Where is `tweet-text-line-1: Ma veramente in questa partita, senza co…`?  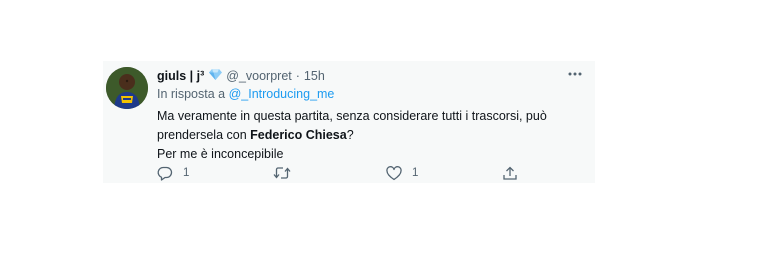 tweet-text-line-1: Ma veramente in questa partita, senza co… is located at coordinates (352, 116).